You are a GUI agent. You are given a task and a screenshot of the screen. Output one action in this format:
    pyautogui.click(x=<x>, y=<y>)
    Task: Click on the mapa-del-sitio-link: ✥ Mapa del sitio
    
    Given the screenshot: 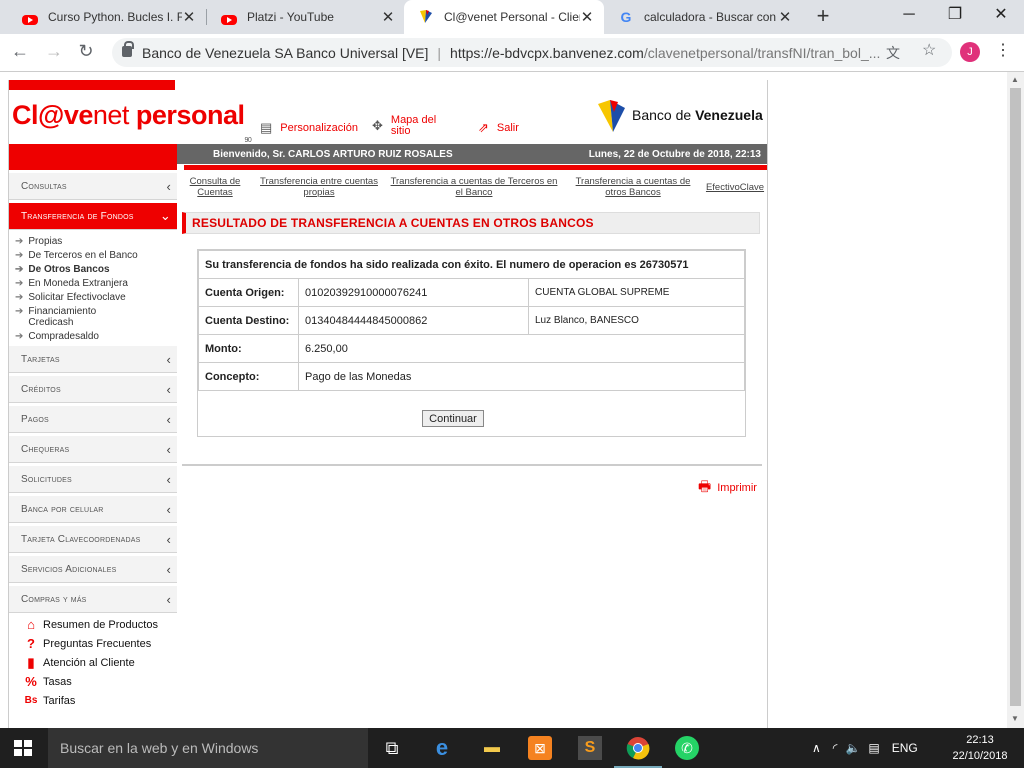 What is the action you would take?
    pyautogui.click(x=417, y=126)
    